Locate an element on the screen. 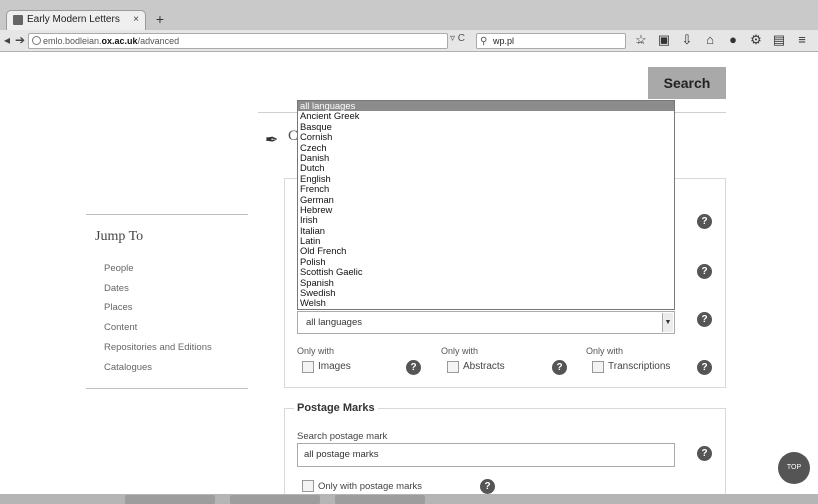 Image resolution: width=818 pixels, height=504 pixels. language-option: Irish is located at coordinates (486, 219).